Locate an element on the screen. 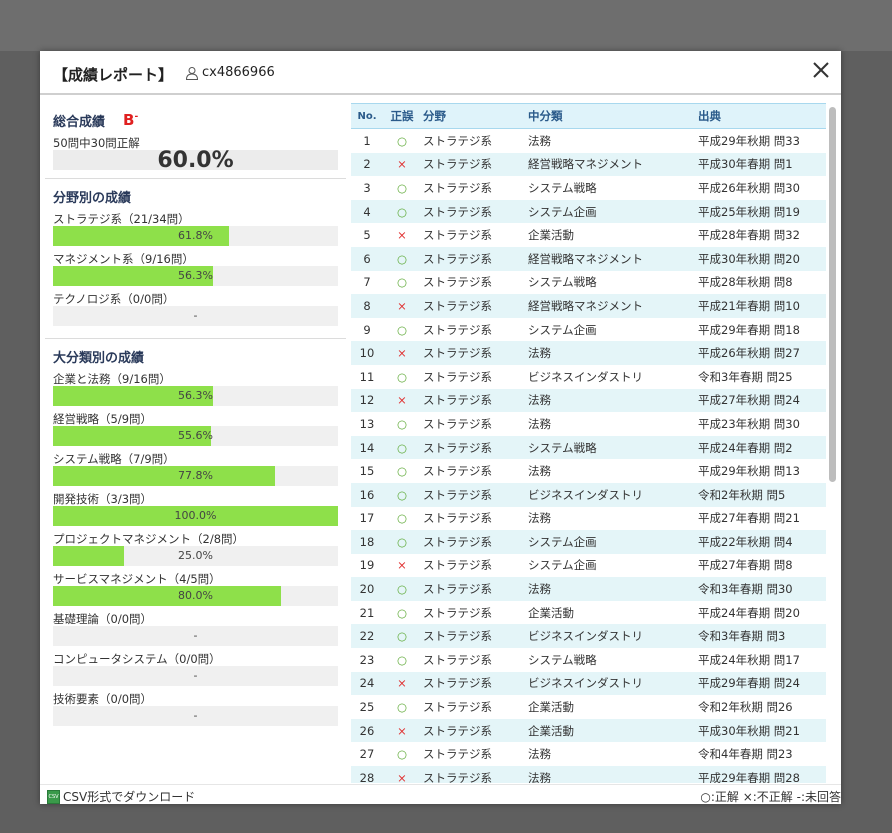  score-item: サービスマネジメント（4/5問） 80.0% is located at coordinates (195, 588).